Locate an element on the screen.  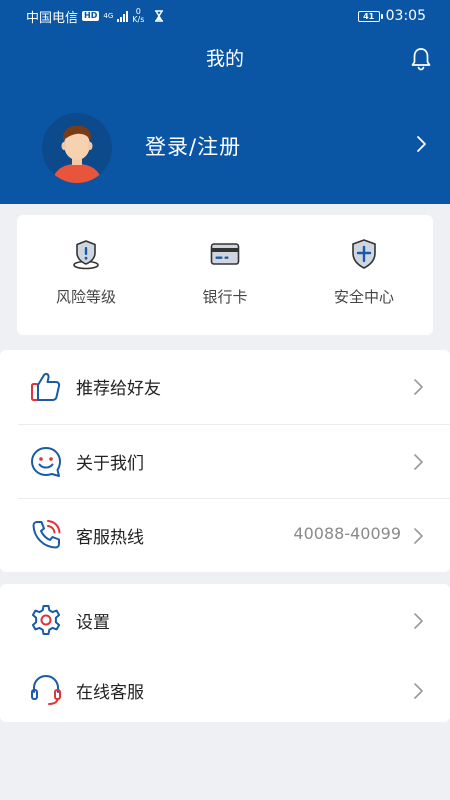
bell-icon is located at coordinates (421, 59).